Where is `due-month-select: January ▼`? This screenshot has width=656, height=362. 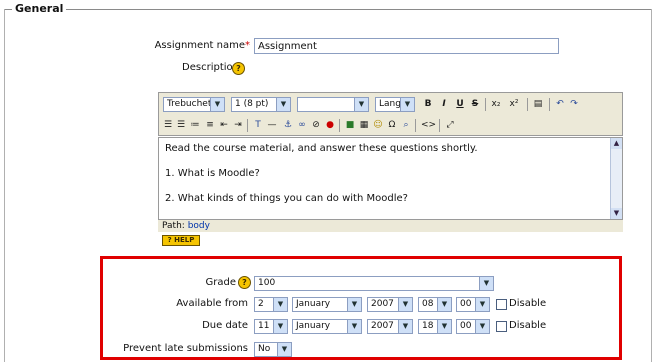 due-month-select: January ▼ is located at coordinates (327, 326).